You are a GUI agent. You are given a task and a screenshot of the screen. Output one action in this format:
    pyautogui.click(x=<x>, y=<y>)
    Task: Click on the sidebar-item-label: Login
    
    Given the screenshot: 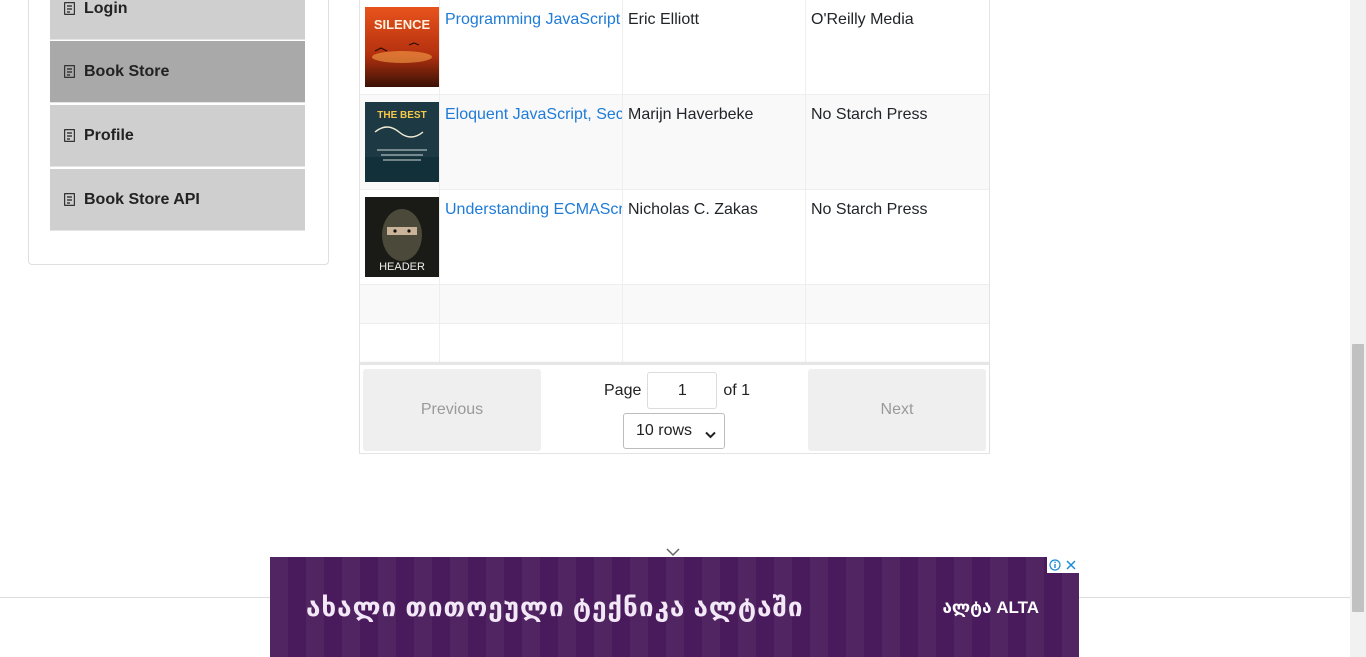 What is the action you would take?
    pyautogui.click(x=106, y=8)
    